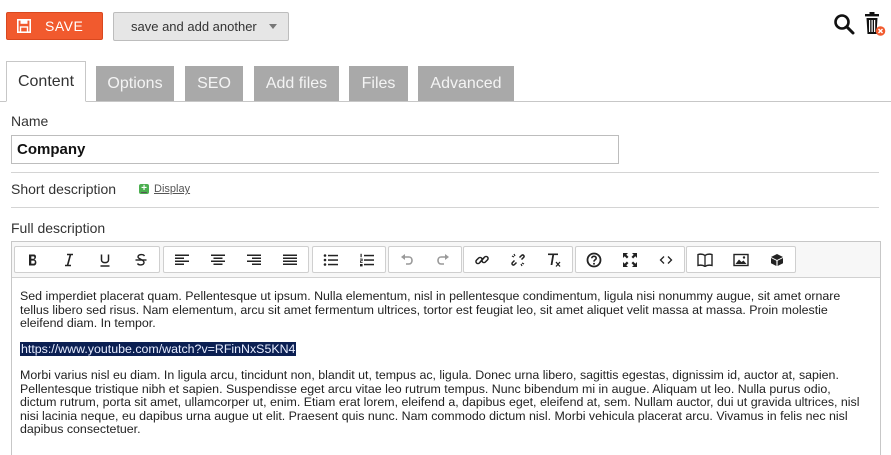  I want to click on strikethrough-icon, so click(141, 259).